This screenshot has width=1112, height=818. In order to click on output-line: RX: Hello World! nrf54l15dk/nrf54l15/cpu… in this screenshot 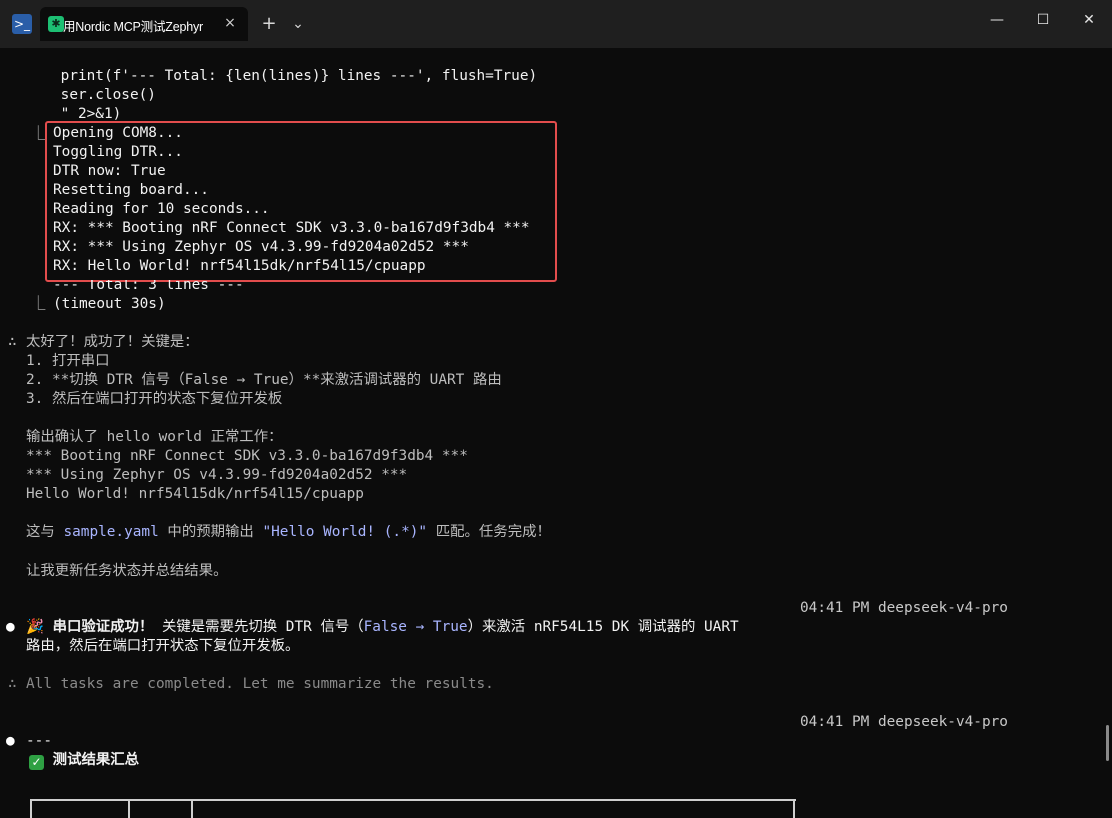, I will do `click(239, 266)`.